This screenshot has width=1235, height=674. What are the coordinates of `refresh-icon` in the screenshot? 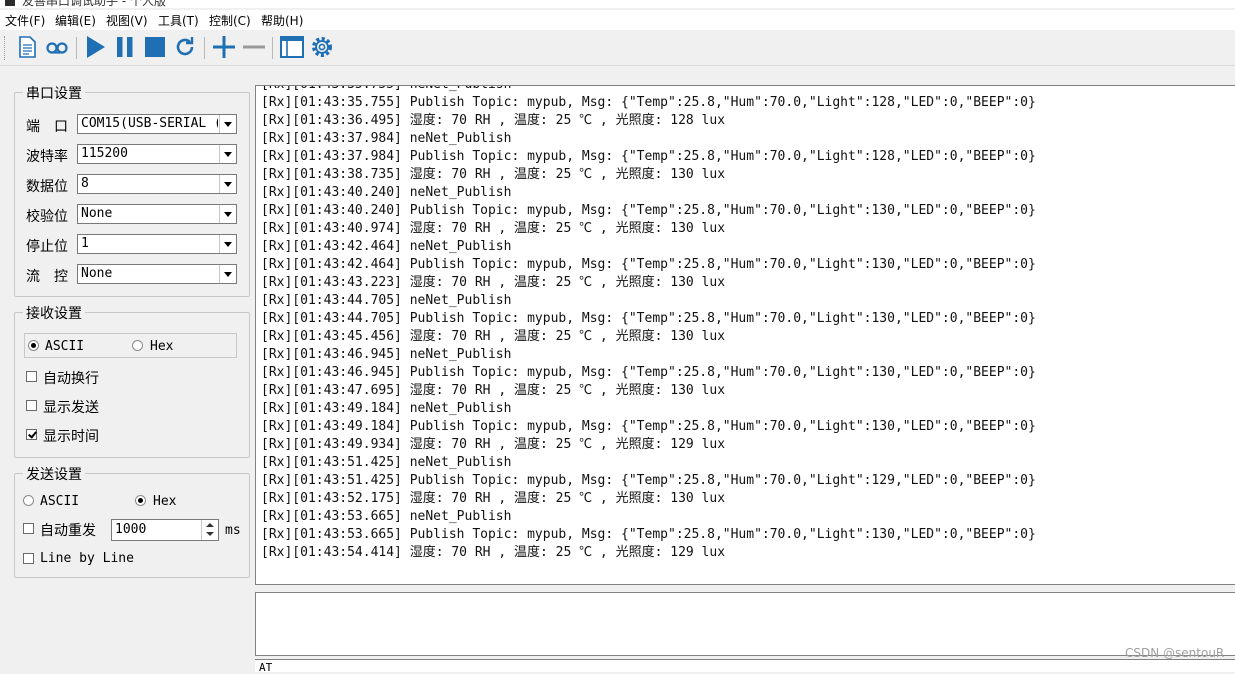 It's located at (185, 47).